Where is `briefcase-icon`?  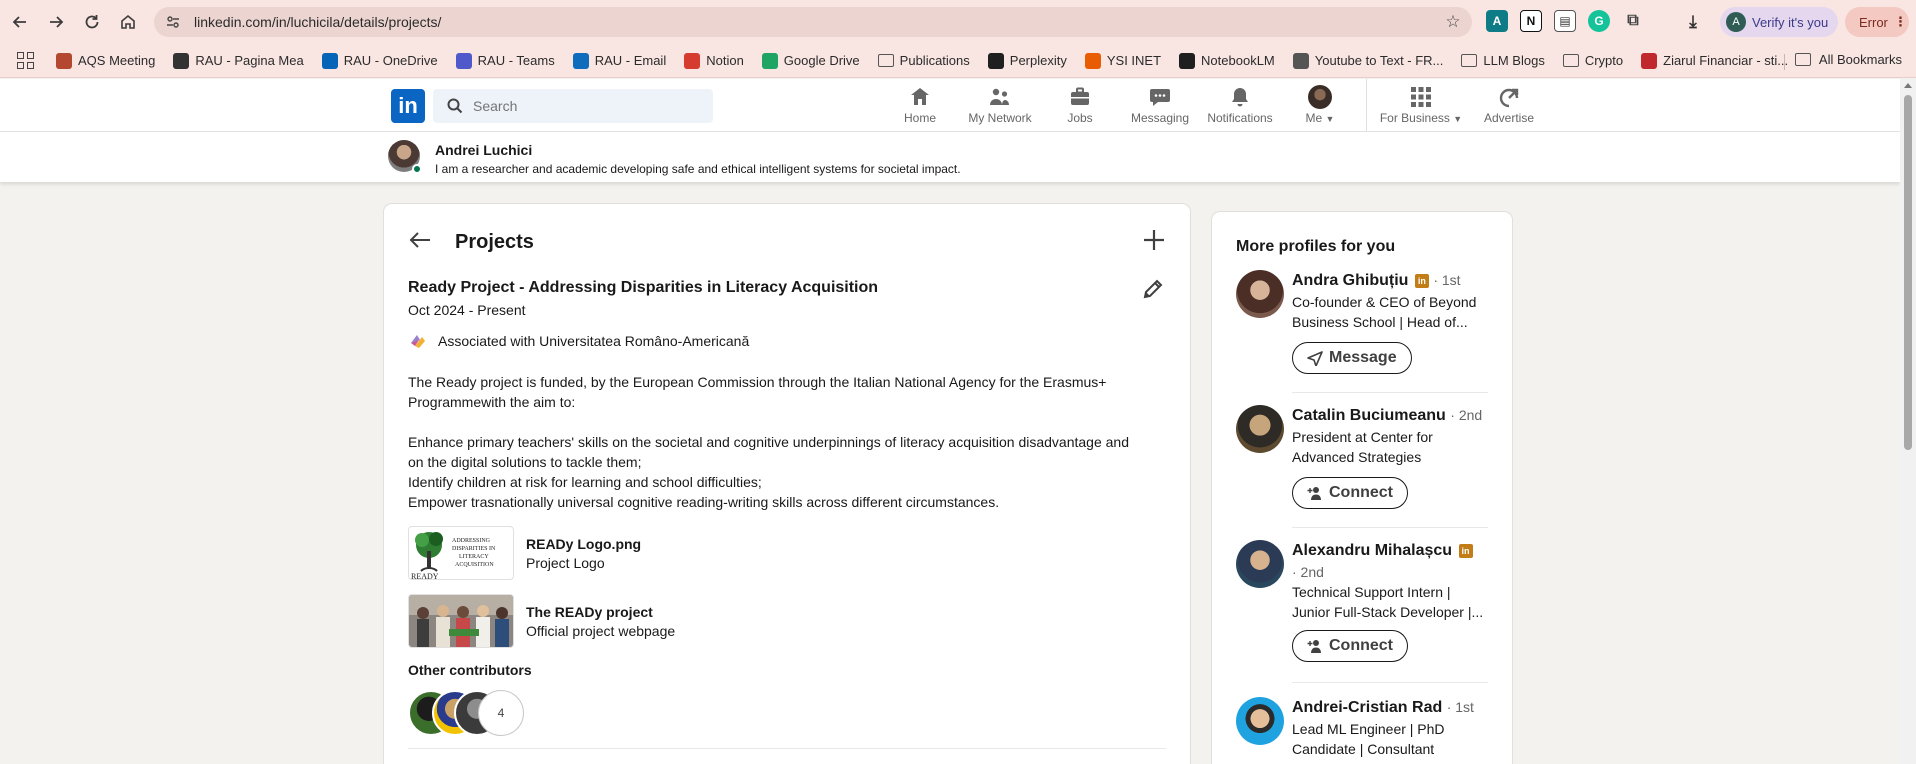
briefcase-icon is located at coordinates (1080, 97).